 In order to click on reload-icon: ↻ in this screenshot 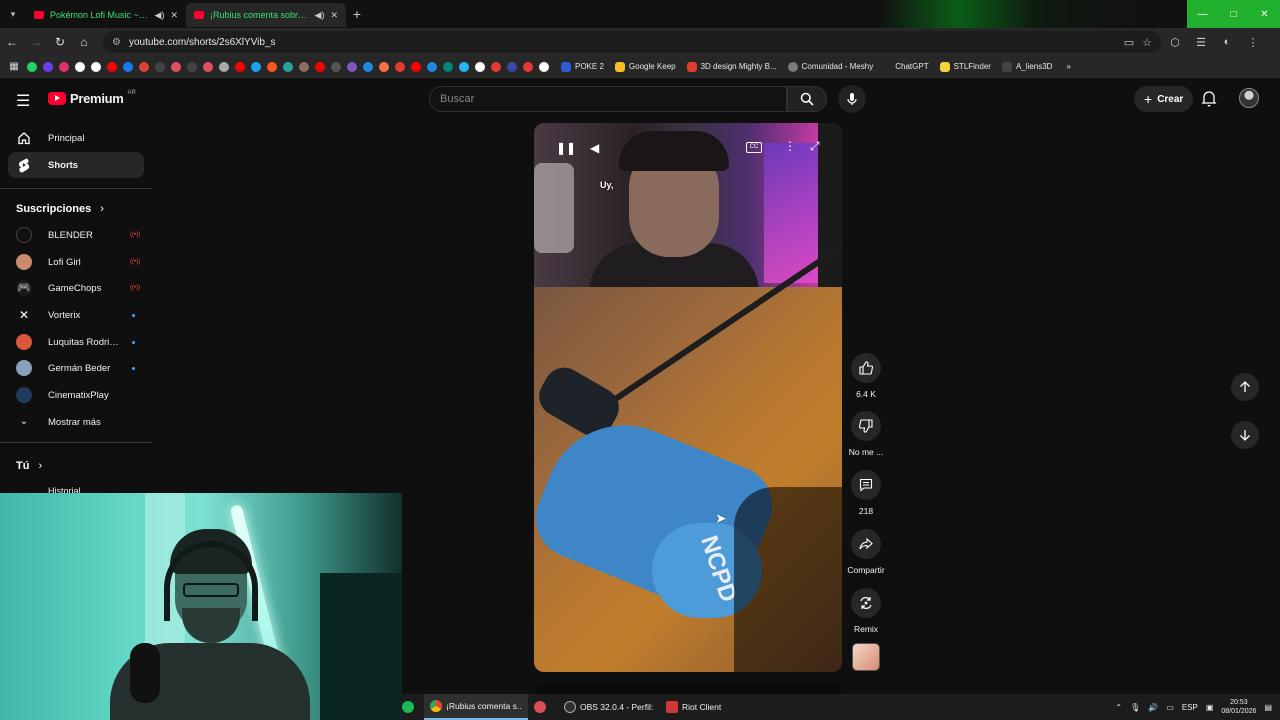, I will do `click(60, 42)`.